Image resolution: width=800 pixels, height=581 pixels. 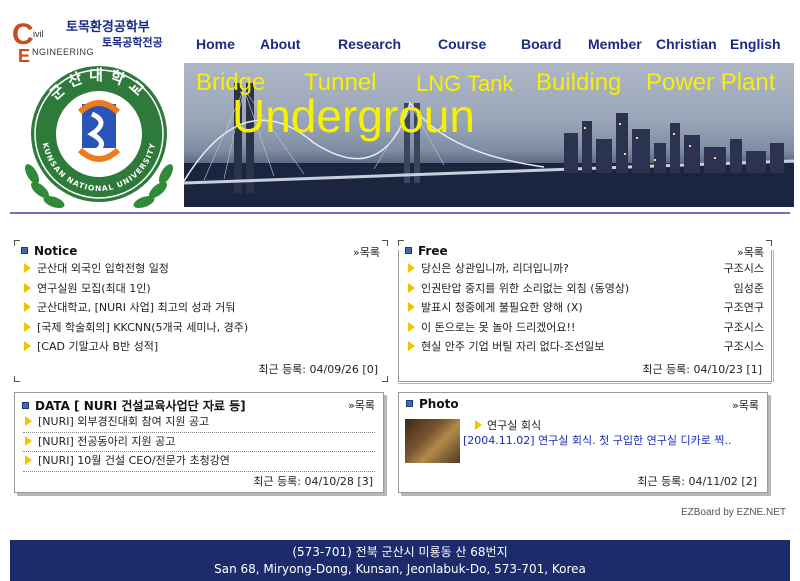 What do you see at coordinates (585, 270) in the screenshot?
I see `free-item: 당신은 상관입니까, 리더입니까? 구조시스` at bounding box center [585, 270].